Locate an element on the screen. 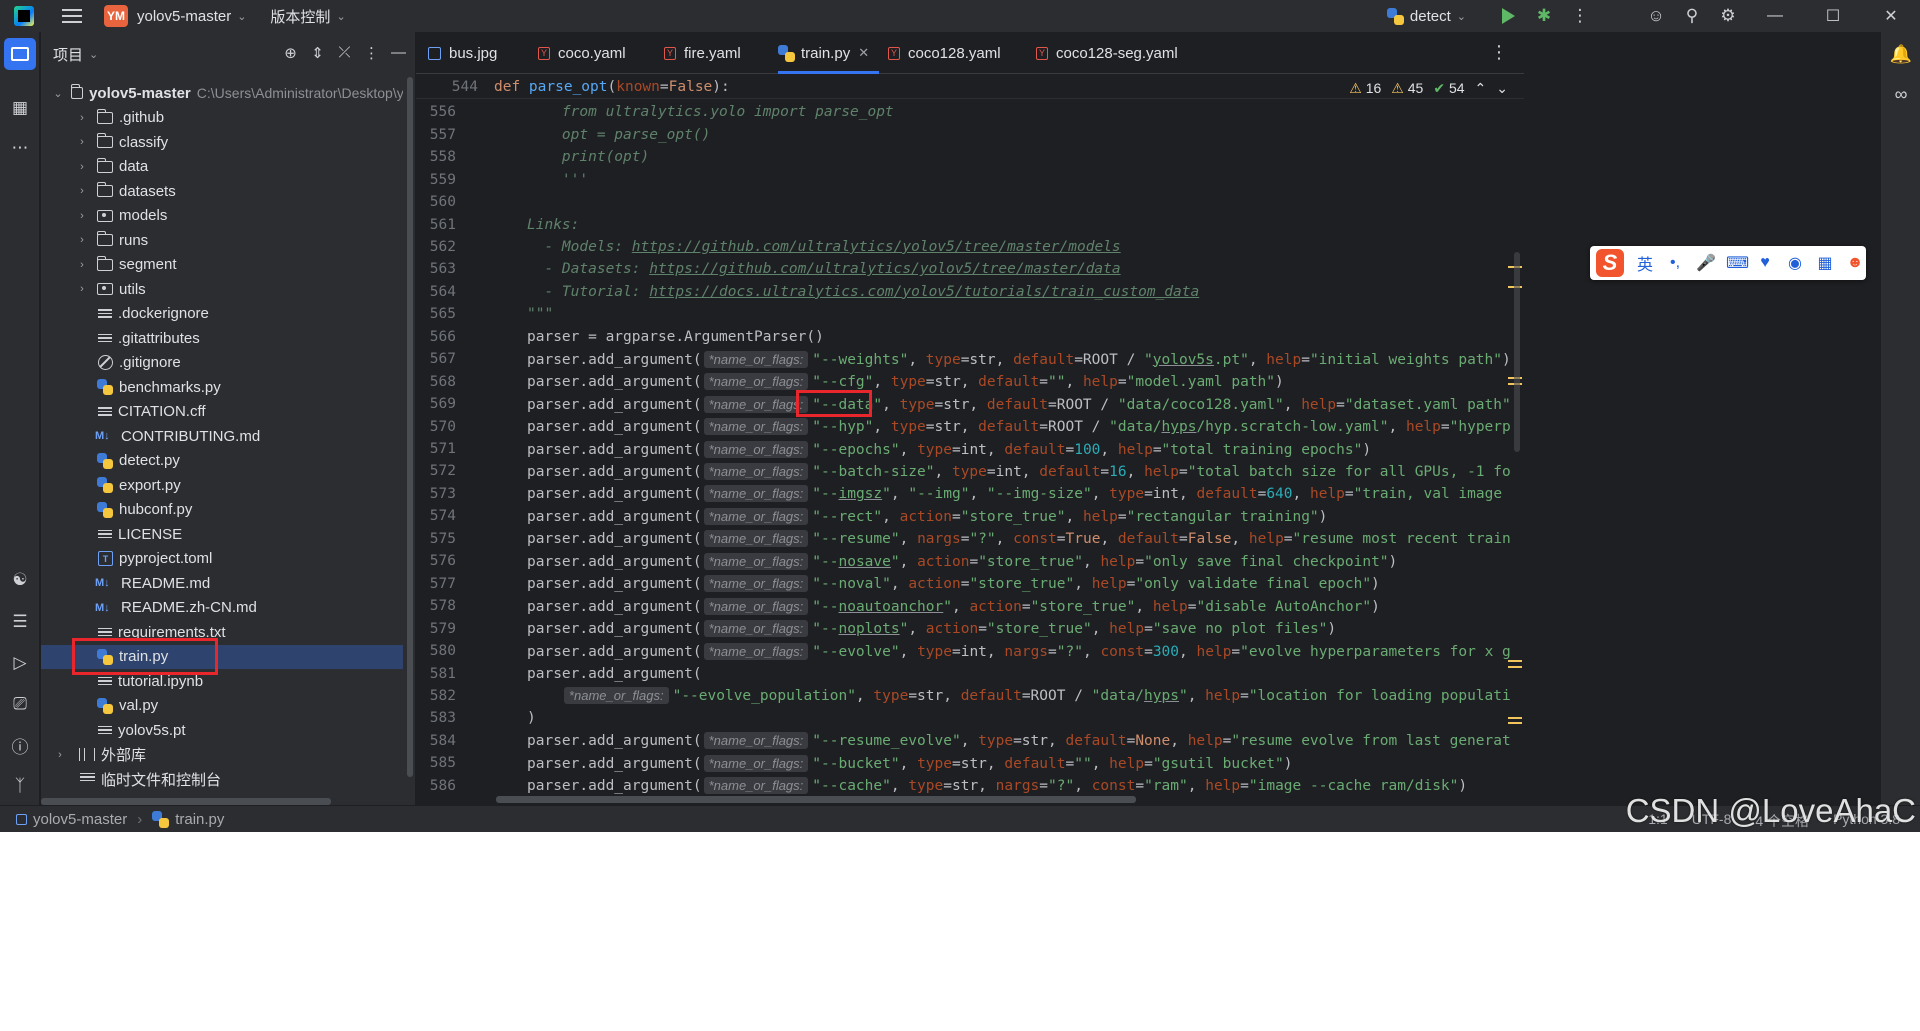  code-line: 566 parser = argparse.ArgumentParser() is located at coordinates (963, 337).